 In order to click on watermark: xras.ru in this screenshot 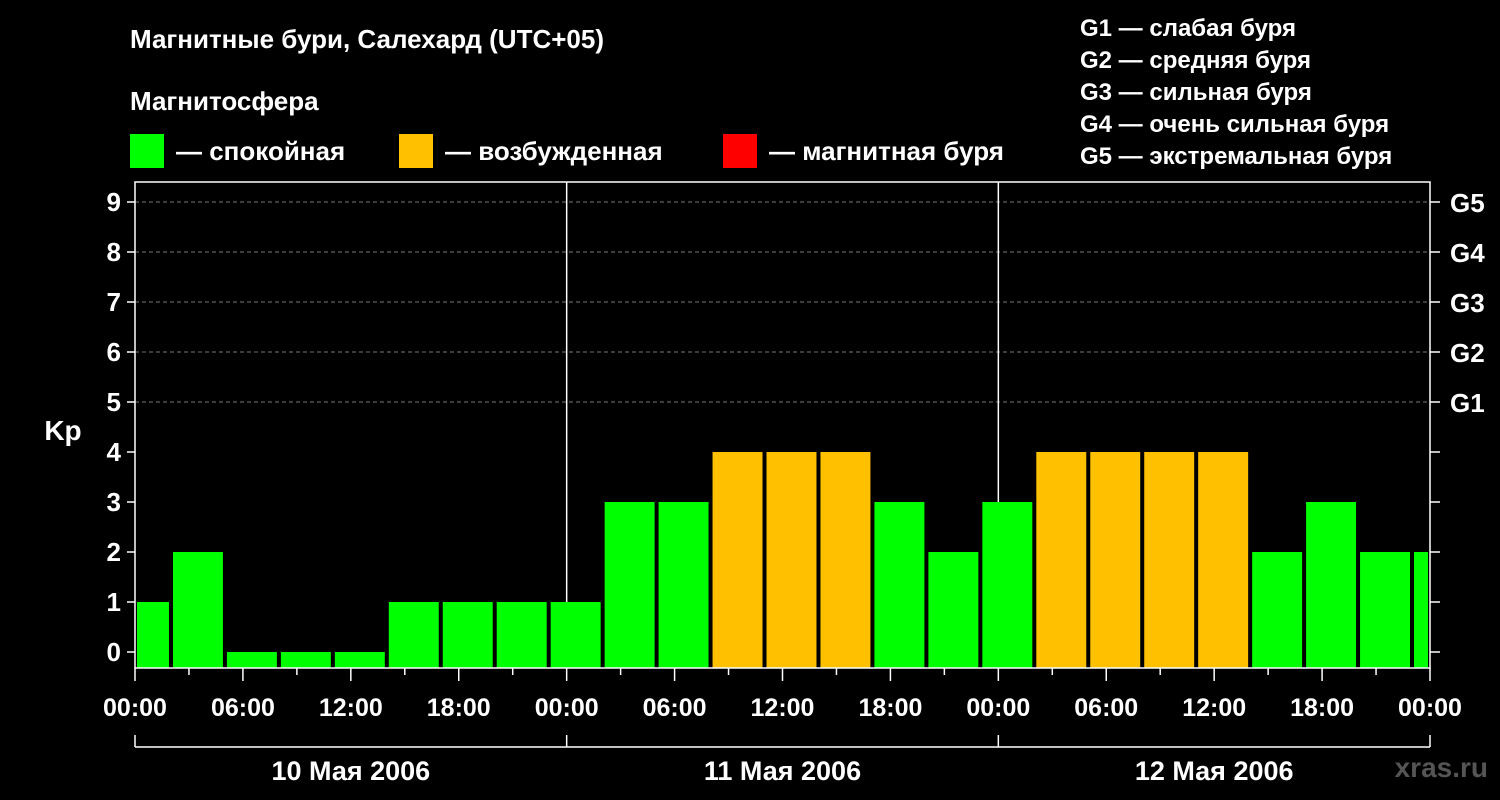, I will do `click(1441, 767)`.